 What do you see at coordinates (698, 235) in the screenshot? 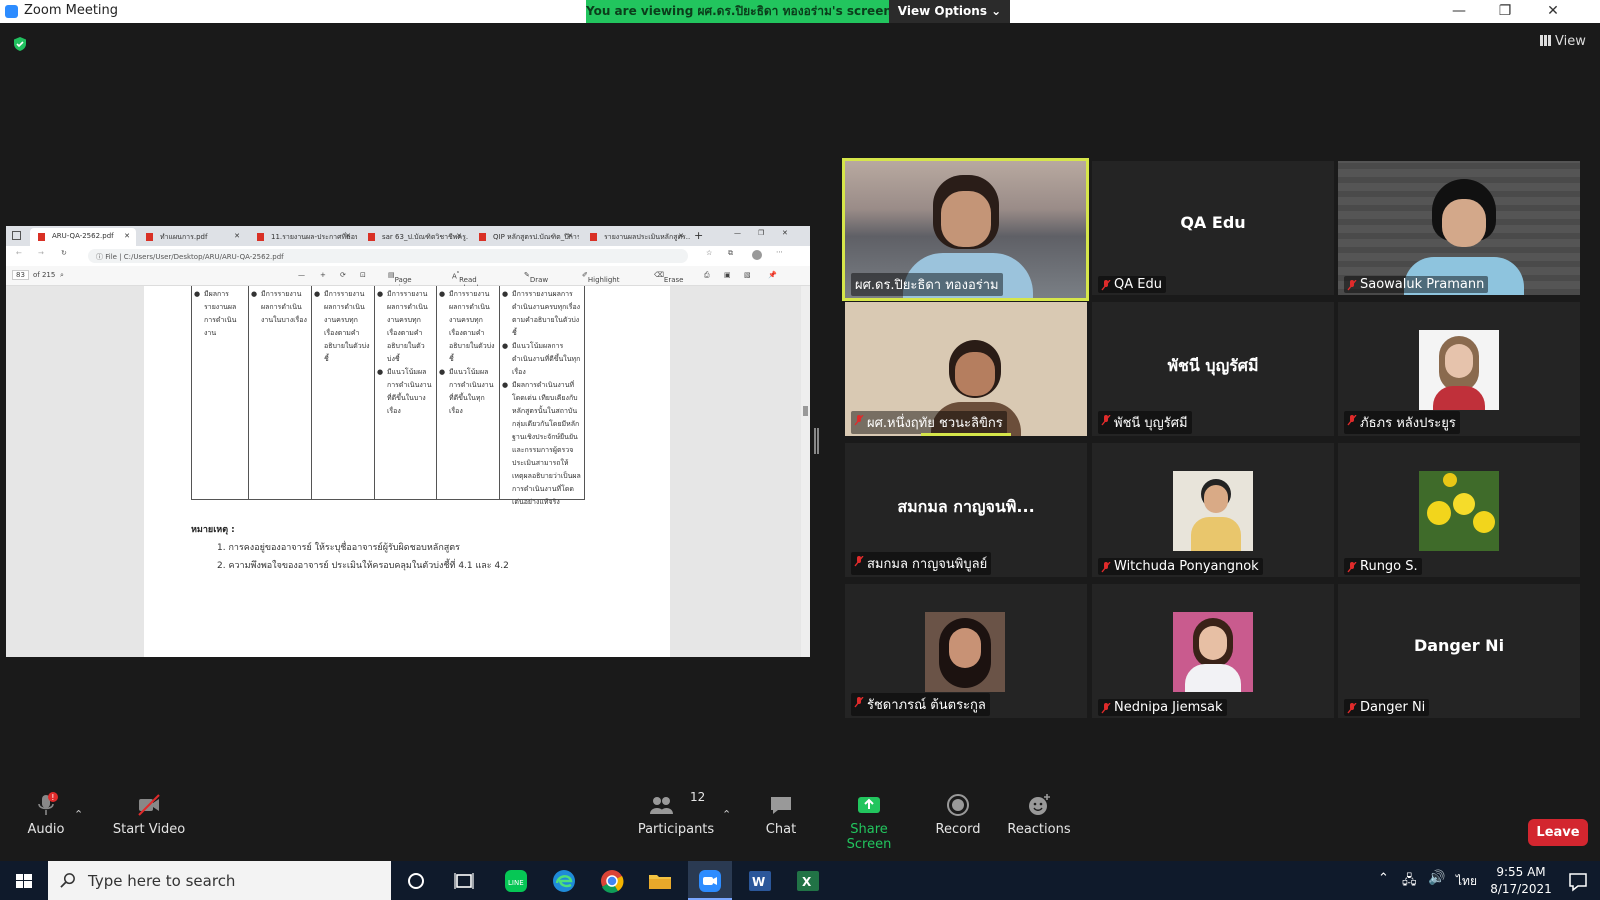
I see `new-tab-icon: +` at bounding box center [698, 235].